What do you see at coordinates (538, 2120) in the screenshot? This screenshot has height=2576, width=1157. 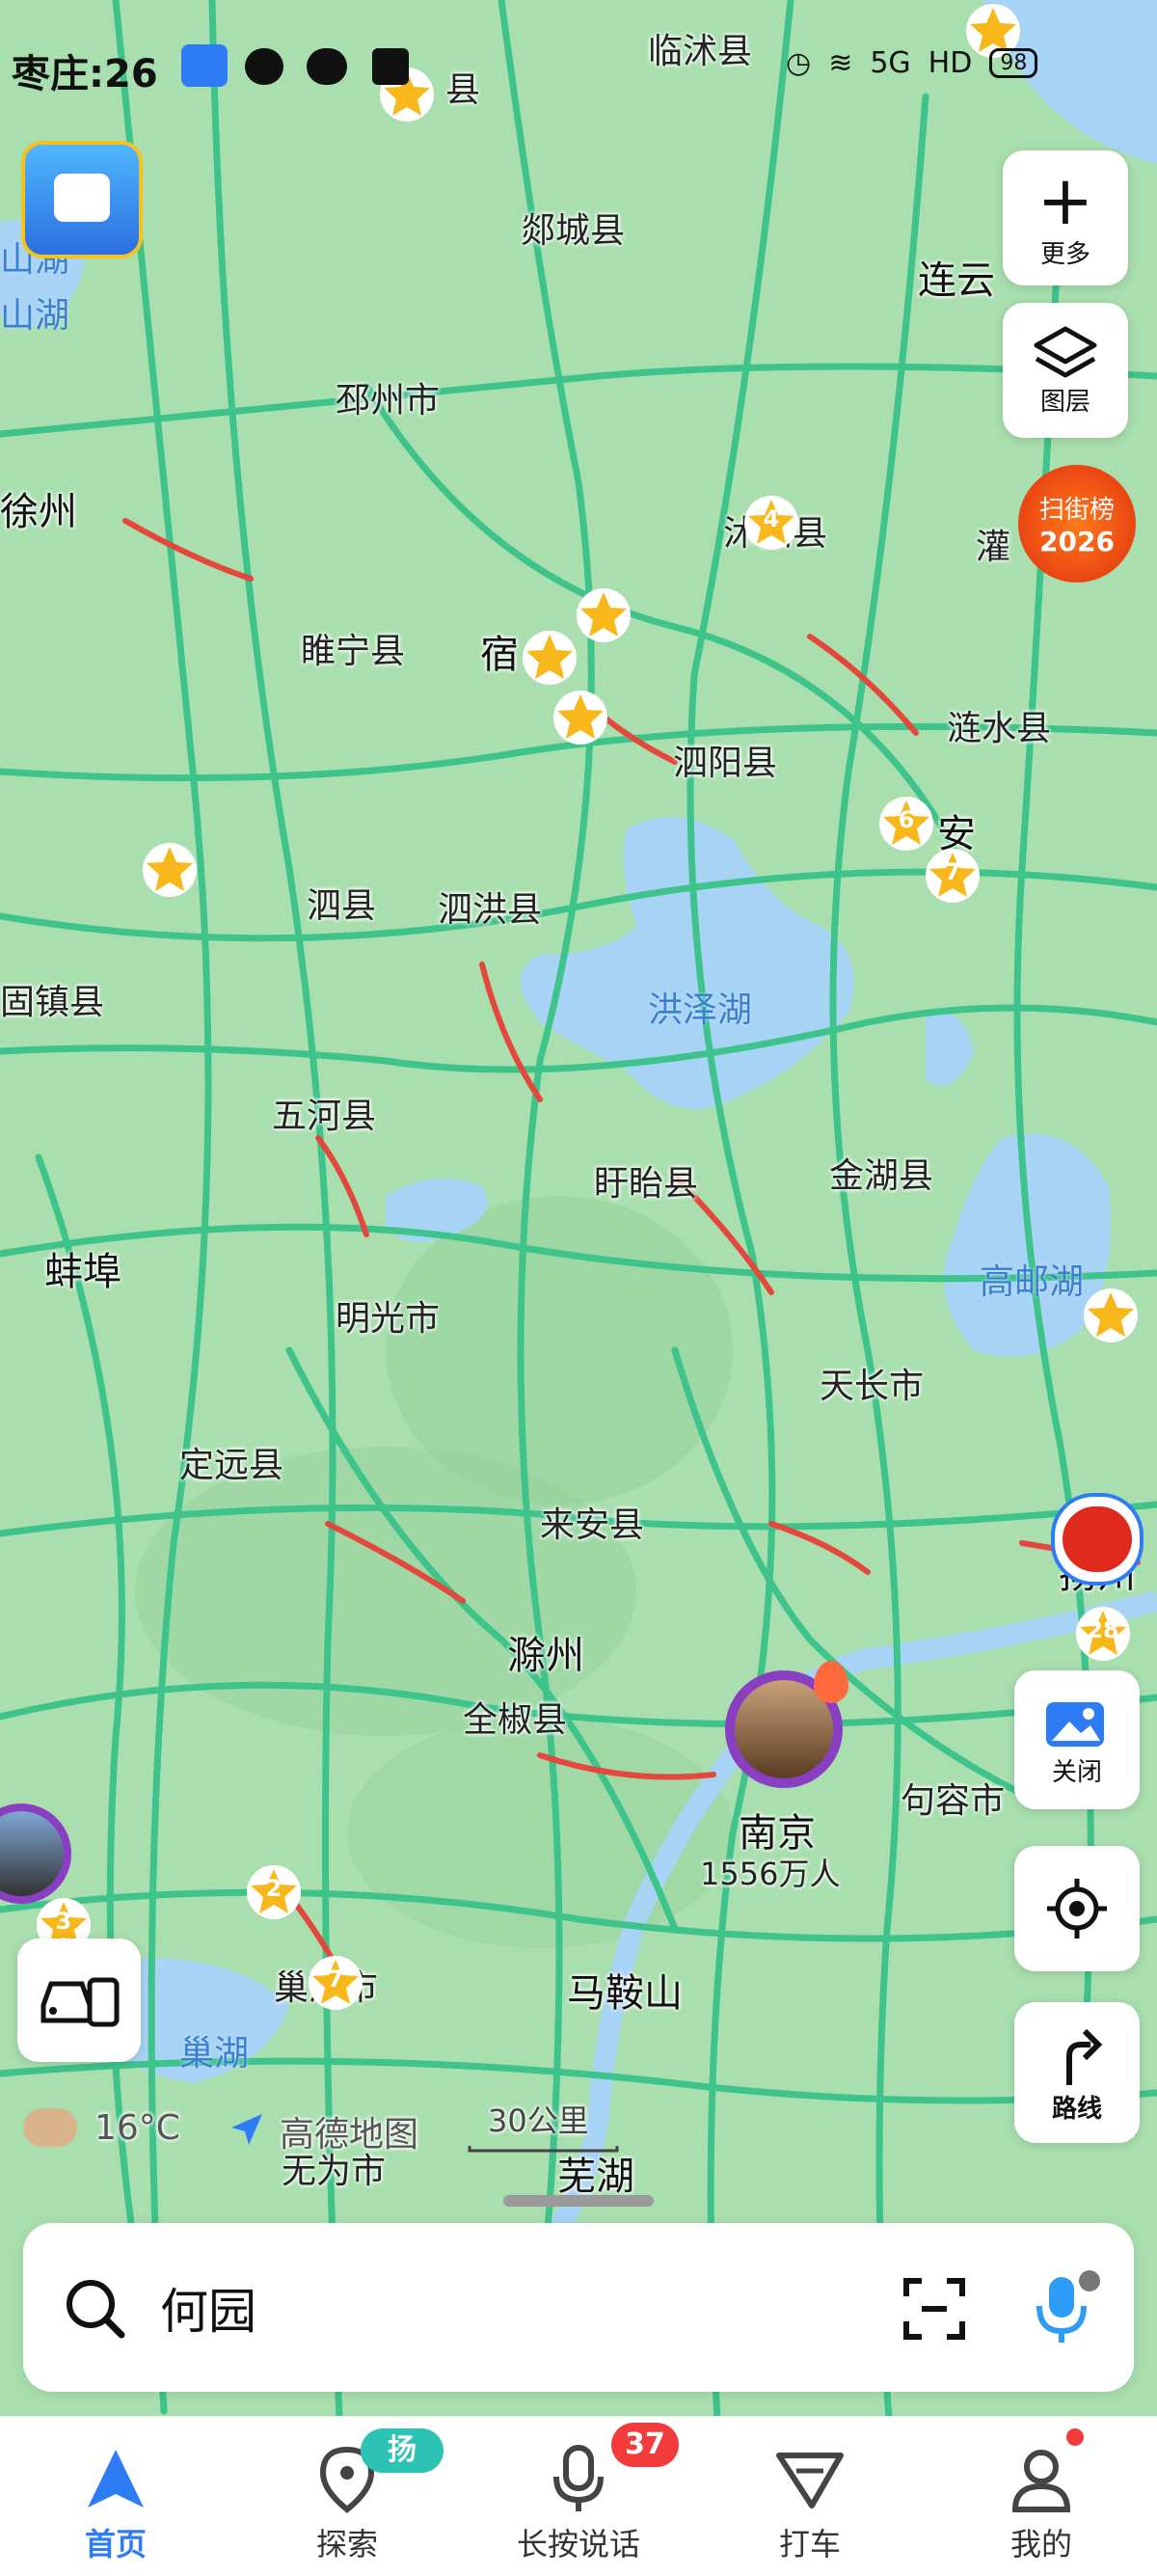 I see `map-scale-label: 30公里` at bounding box center [538, 2120].